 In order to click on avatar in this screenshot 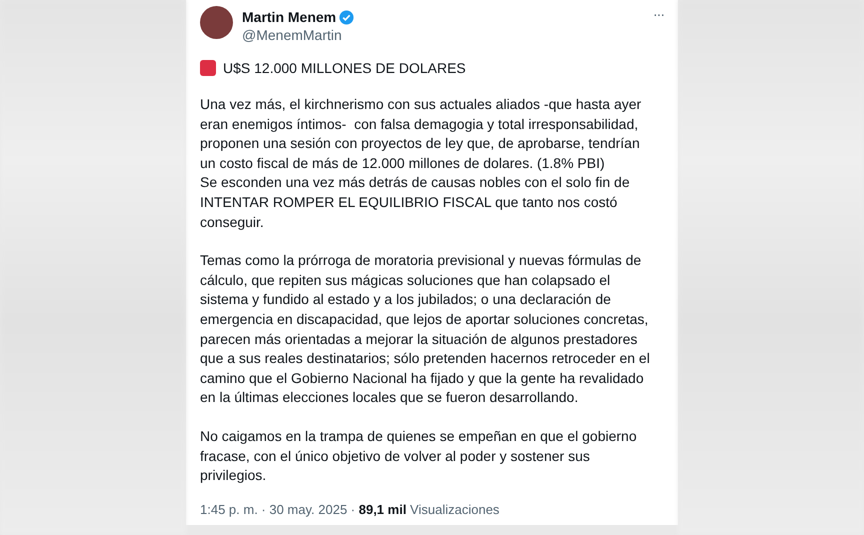, I will do `click(216, 22)`.